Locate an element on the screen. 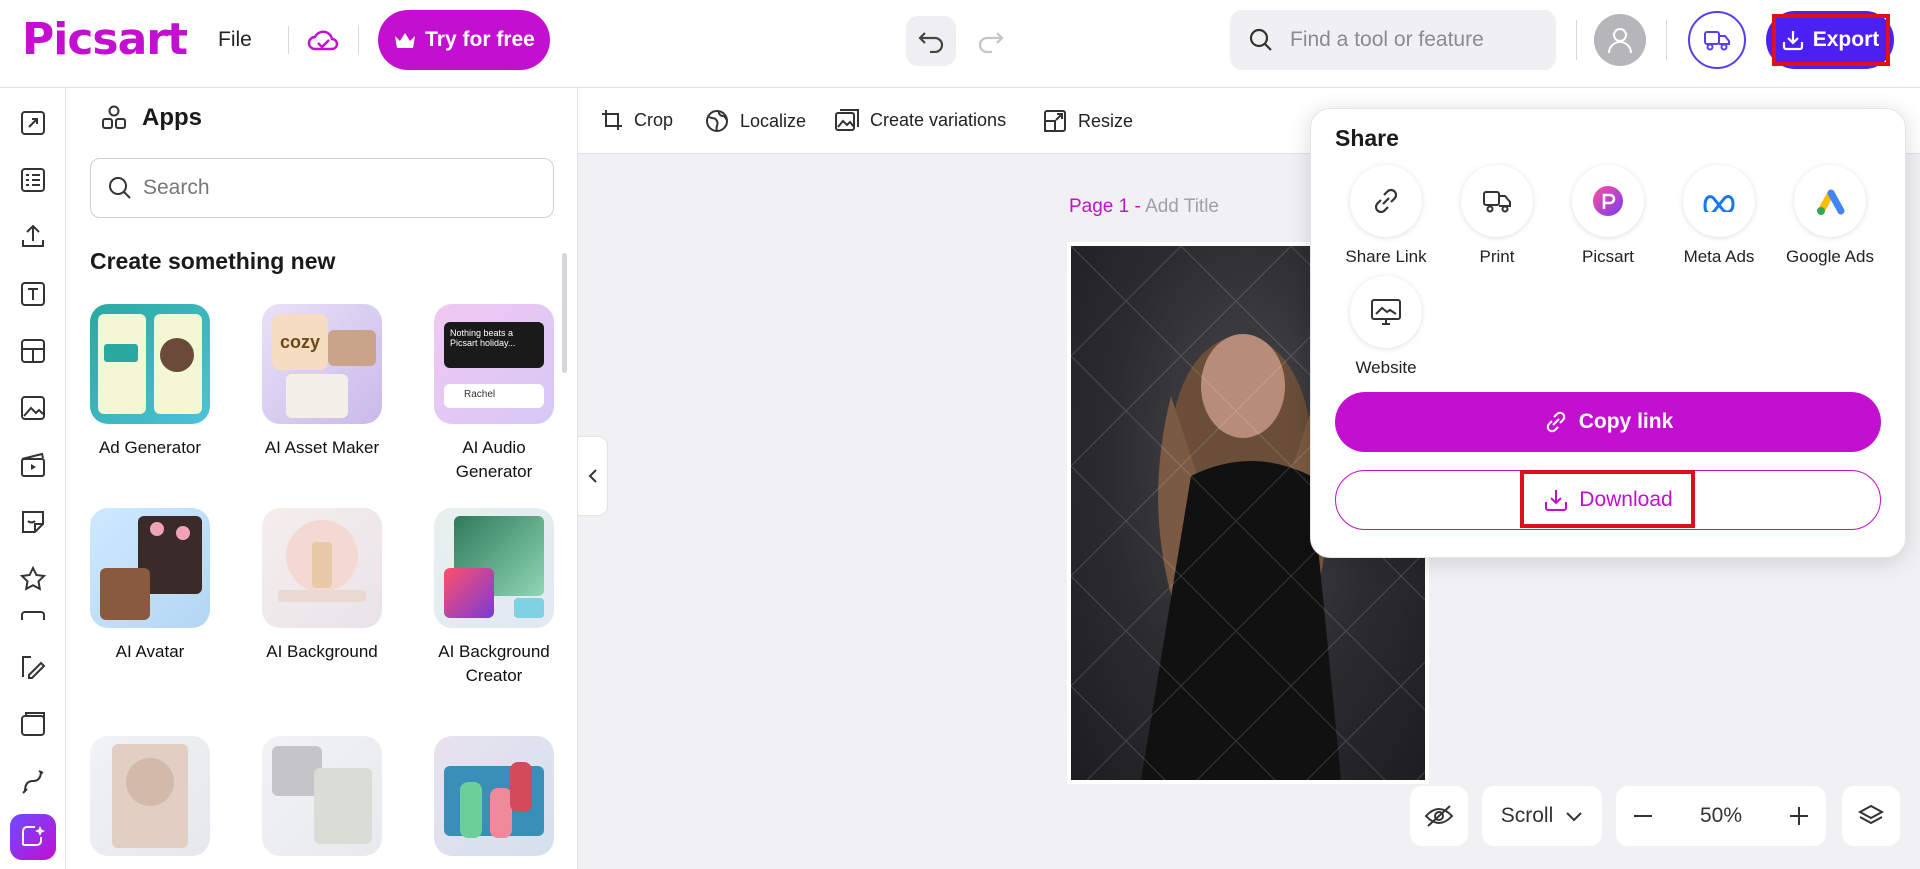  apps-search-input: Search is located at coordinates (322, 188).